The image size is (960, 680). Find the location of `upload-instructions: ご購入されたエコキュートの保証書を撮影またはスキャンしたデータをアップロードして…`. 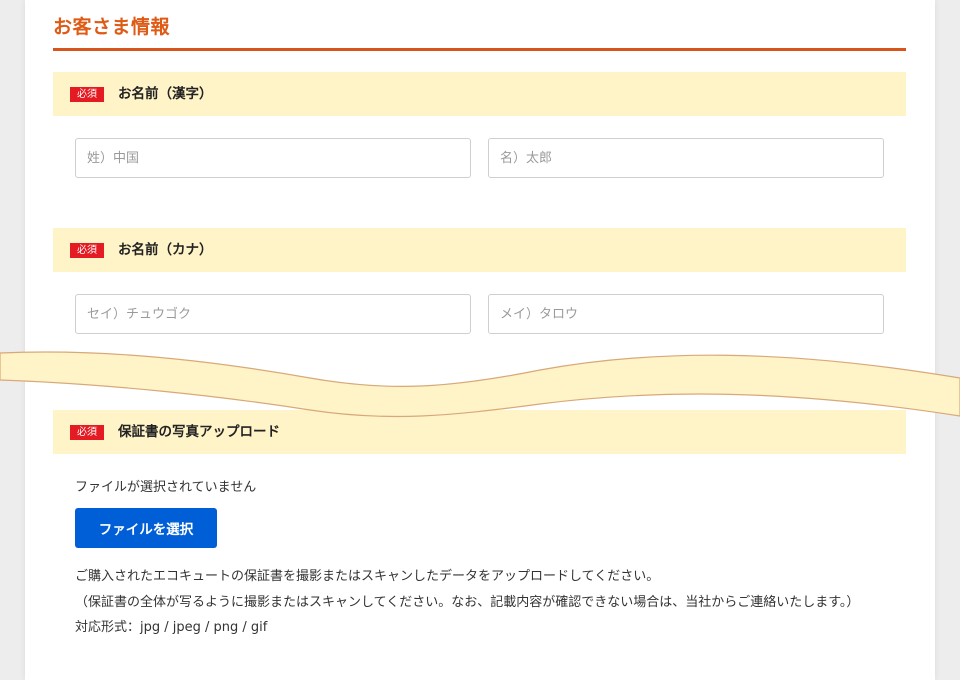

upload-instructions: ご購入されたエコキュートの保証書を撮影またはスキャンしたデータをアップロードして… is located at coordinates (490, 602).